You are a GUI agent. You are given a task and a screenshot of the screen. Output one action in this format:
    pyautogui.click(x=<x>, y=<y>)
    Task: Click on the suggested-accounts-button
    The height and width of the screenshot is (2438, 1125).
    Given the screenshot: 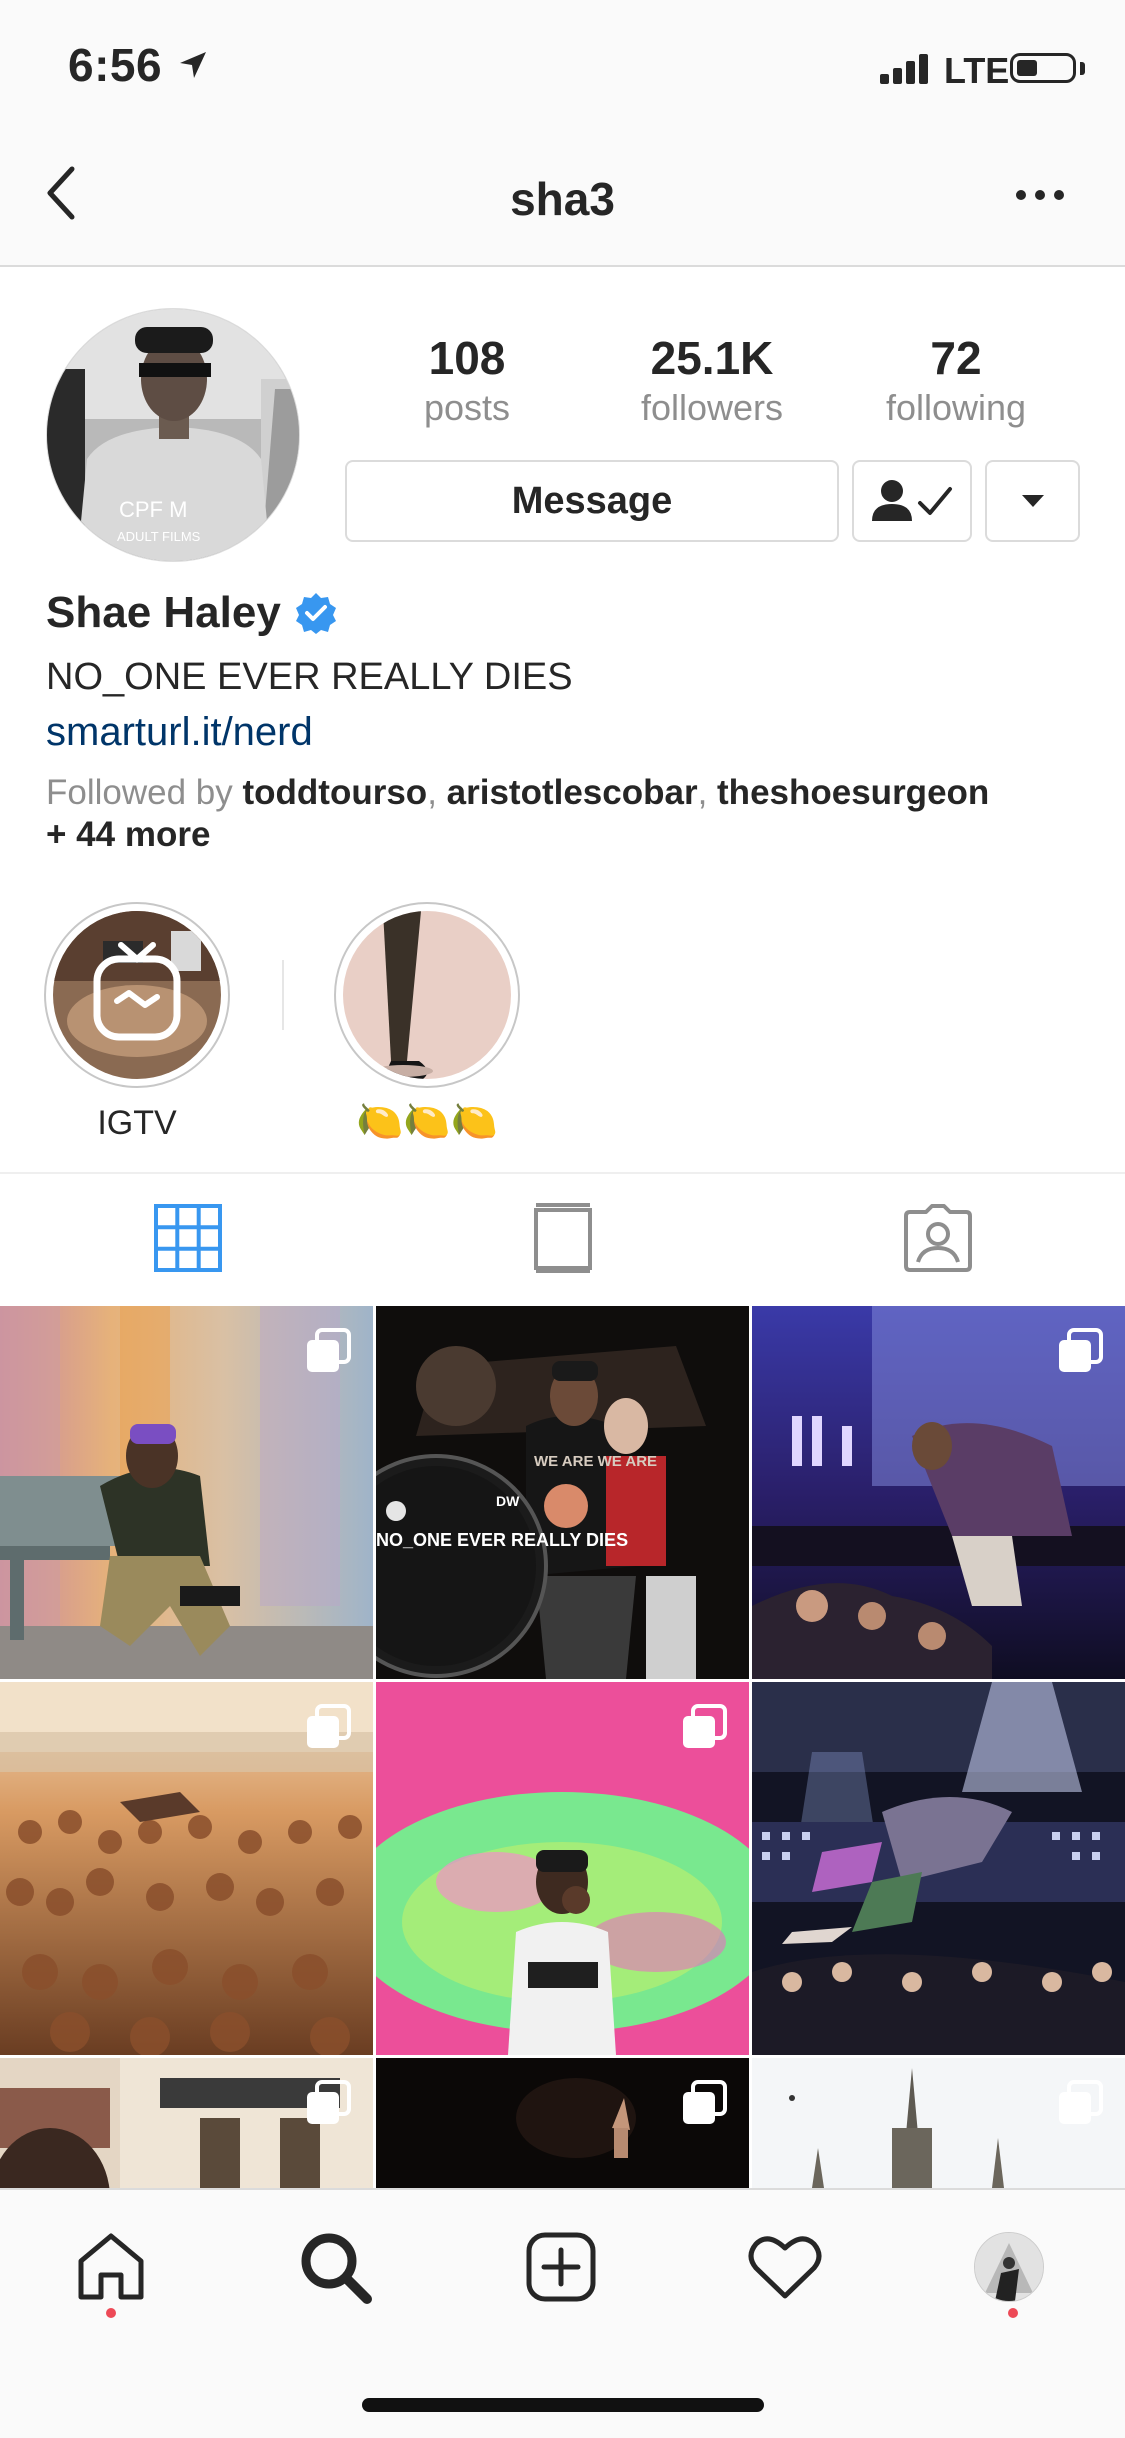 What is the action you would take?
    pyautogui.click(x=1032, y=501)
    